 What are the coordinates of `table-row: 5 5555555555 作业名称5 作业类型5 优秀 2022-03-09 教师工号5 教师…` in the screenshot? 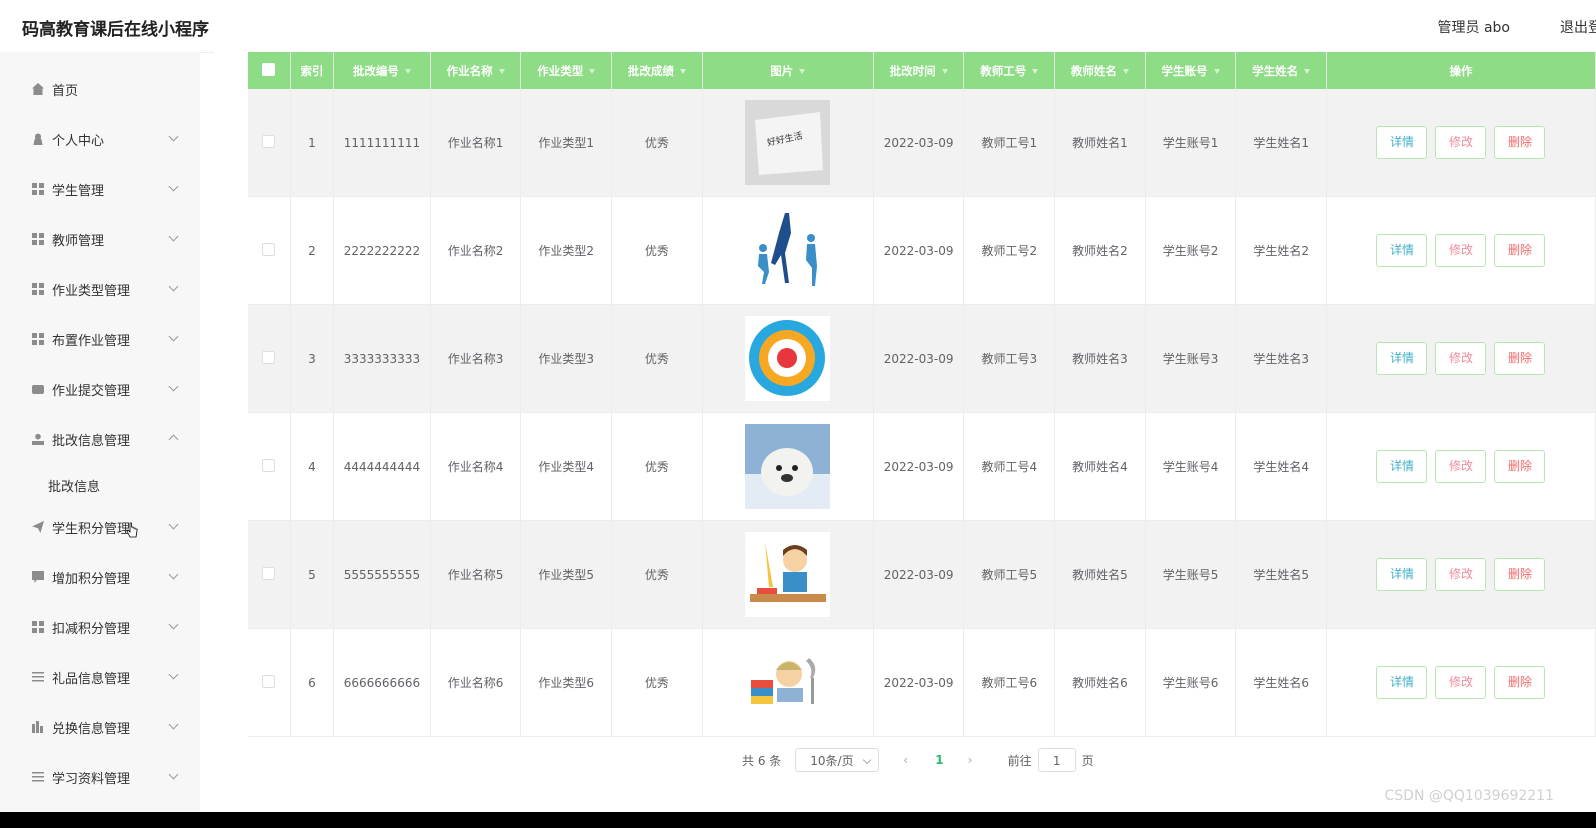 It's located at (922, 574).